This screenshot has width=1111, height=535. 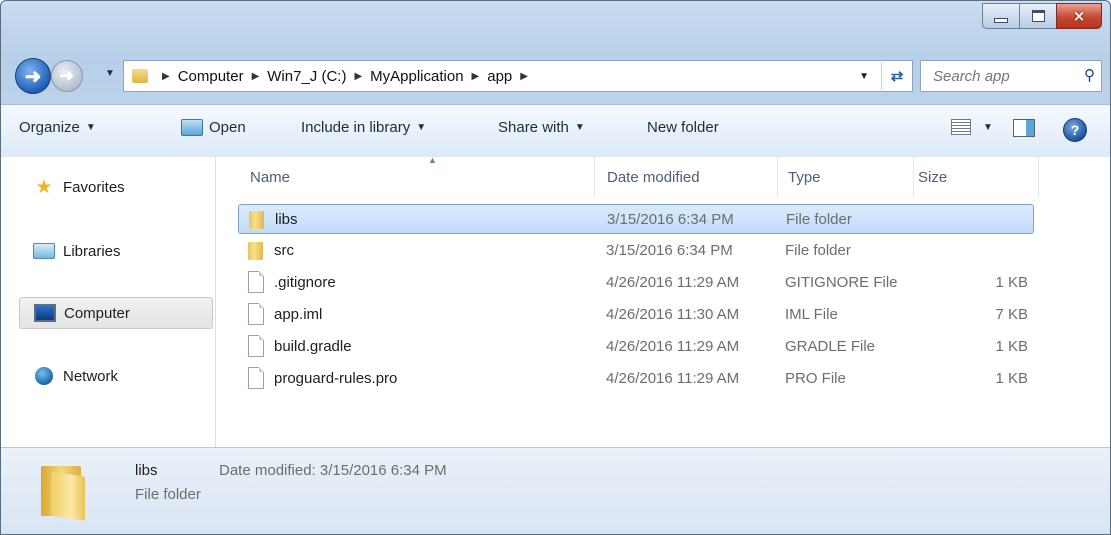 I want to click on close-button: ×, so click(x=1079, y=16).